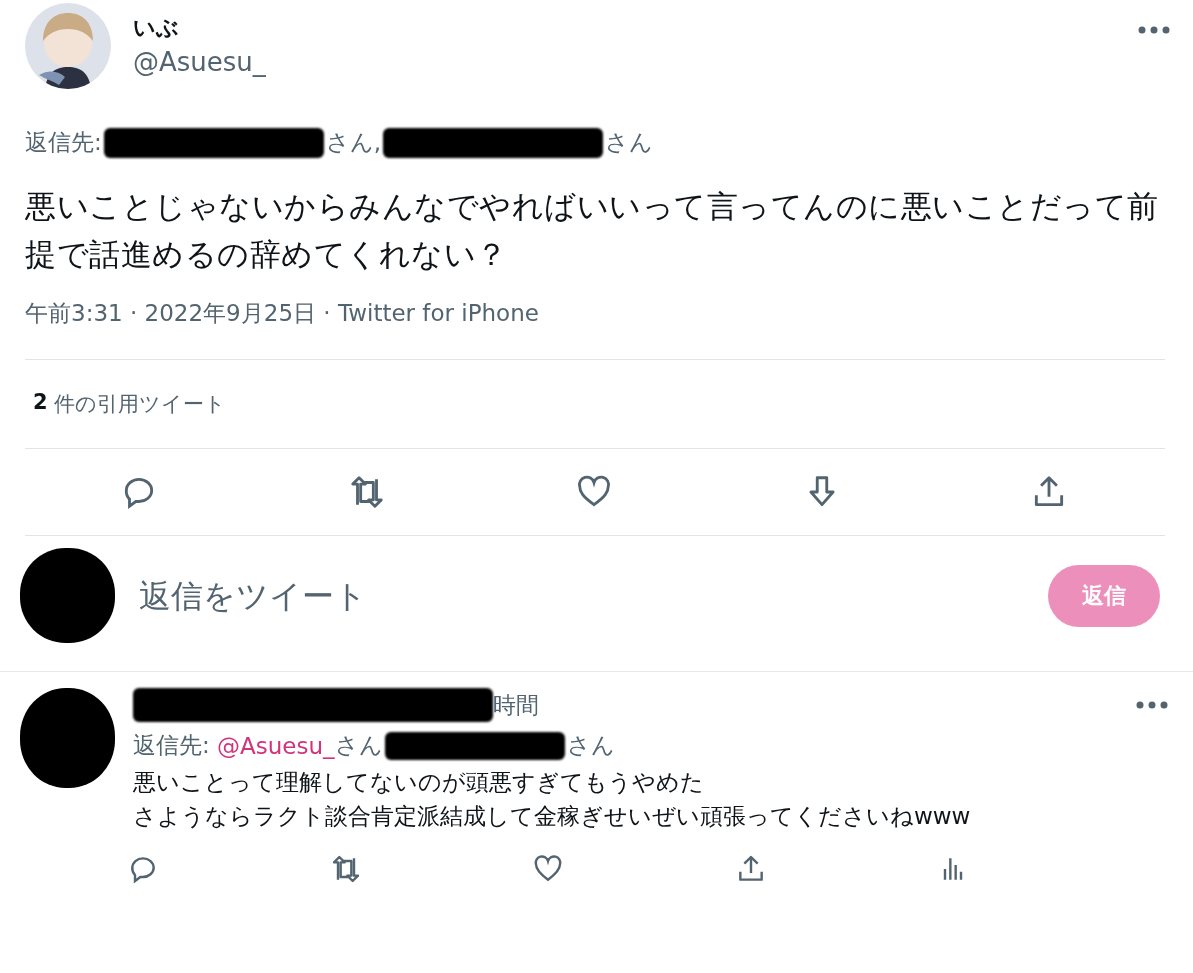  I want to click on quote-count: 2, so click(40, 404).